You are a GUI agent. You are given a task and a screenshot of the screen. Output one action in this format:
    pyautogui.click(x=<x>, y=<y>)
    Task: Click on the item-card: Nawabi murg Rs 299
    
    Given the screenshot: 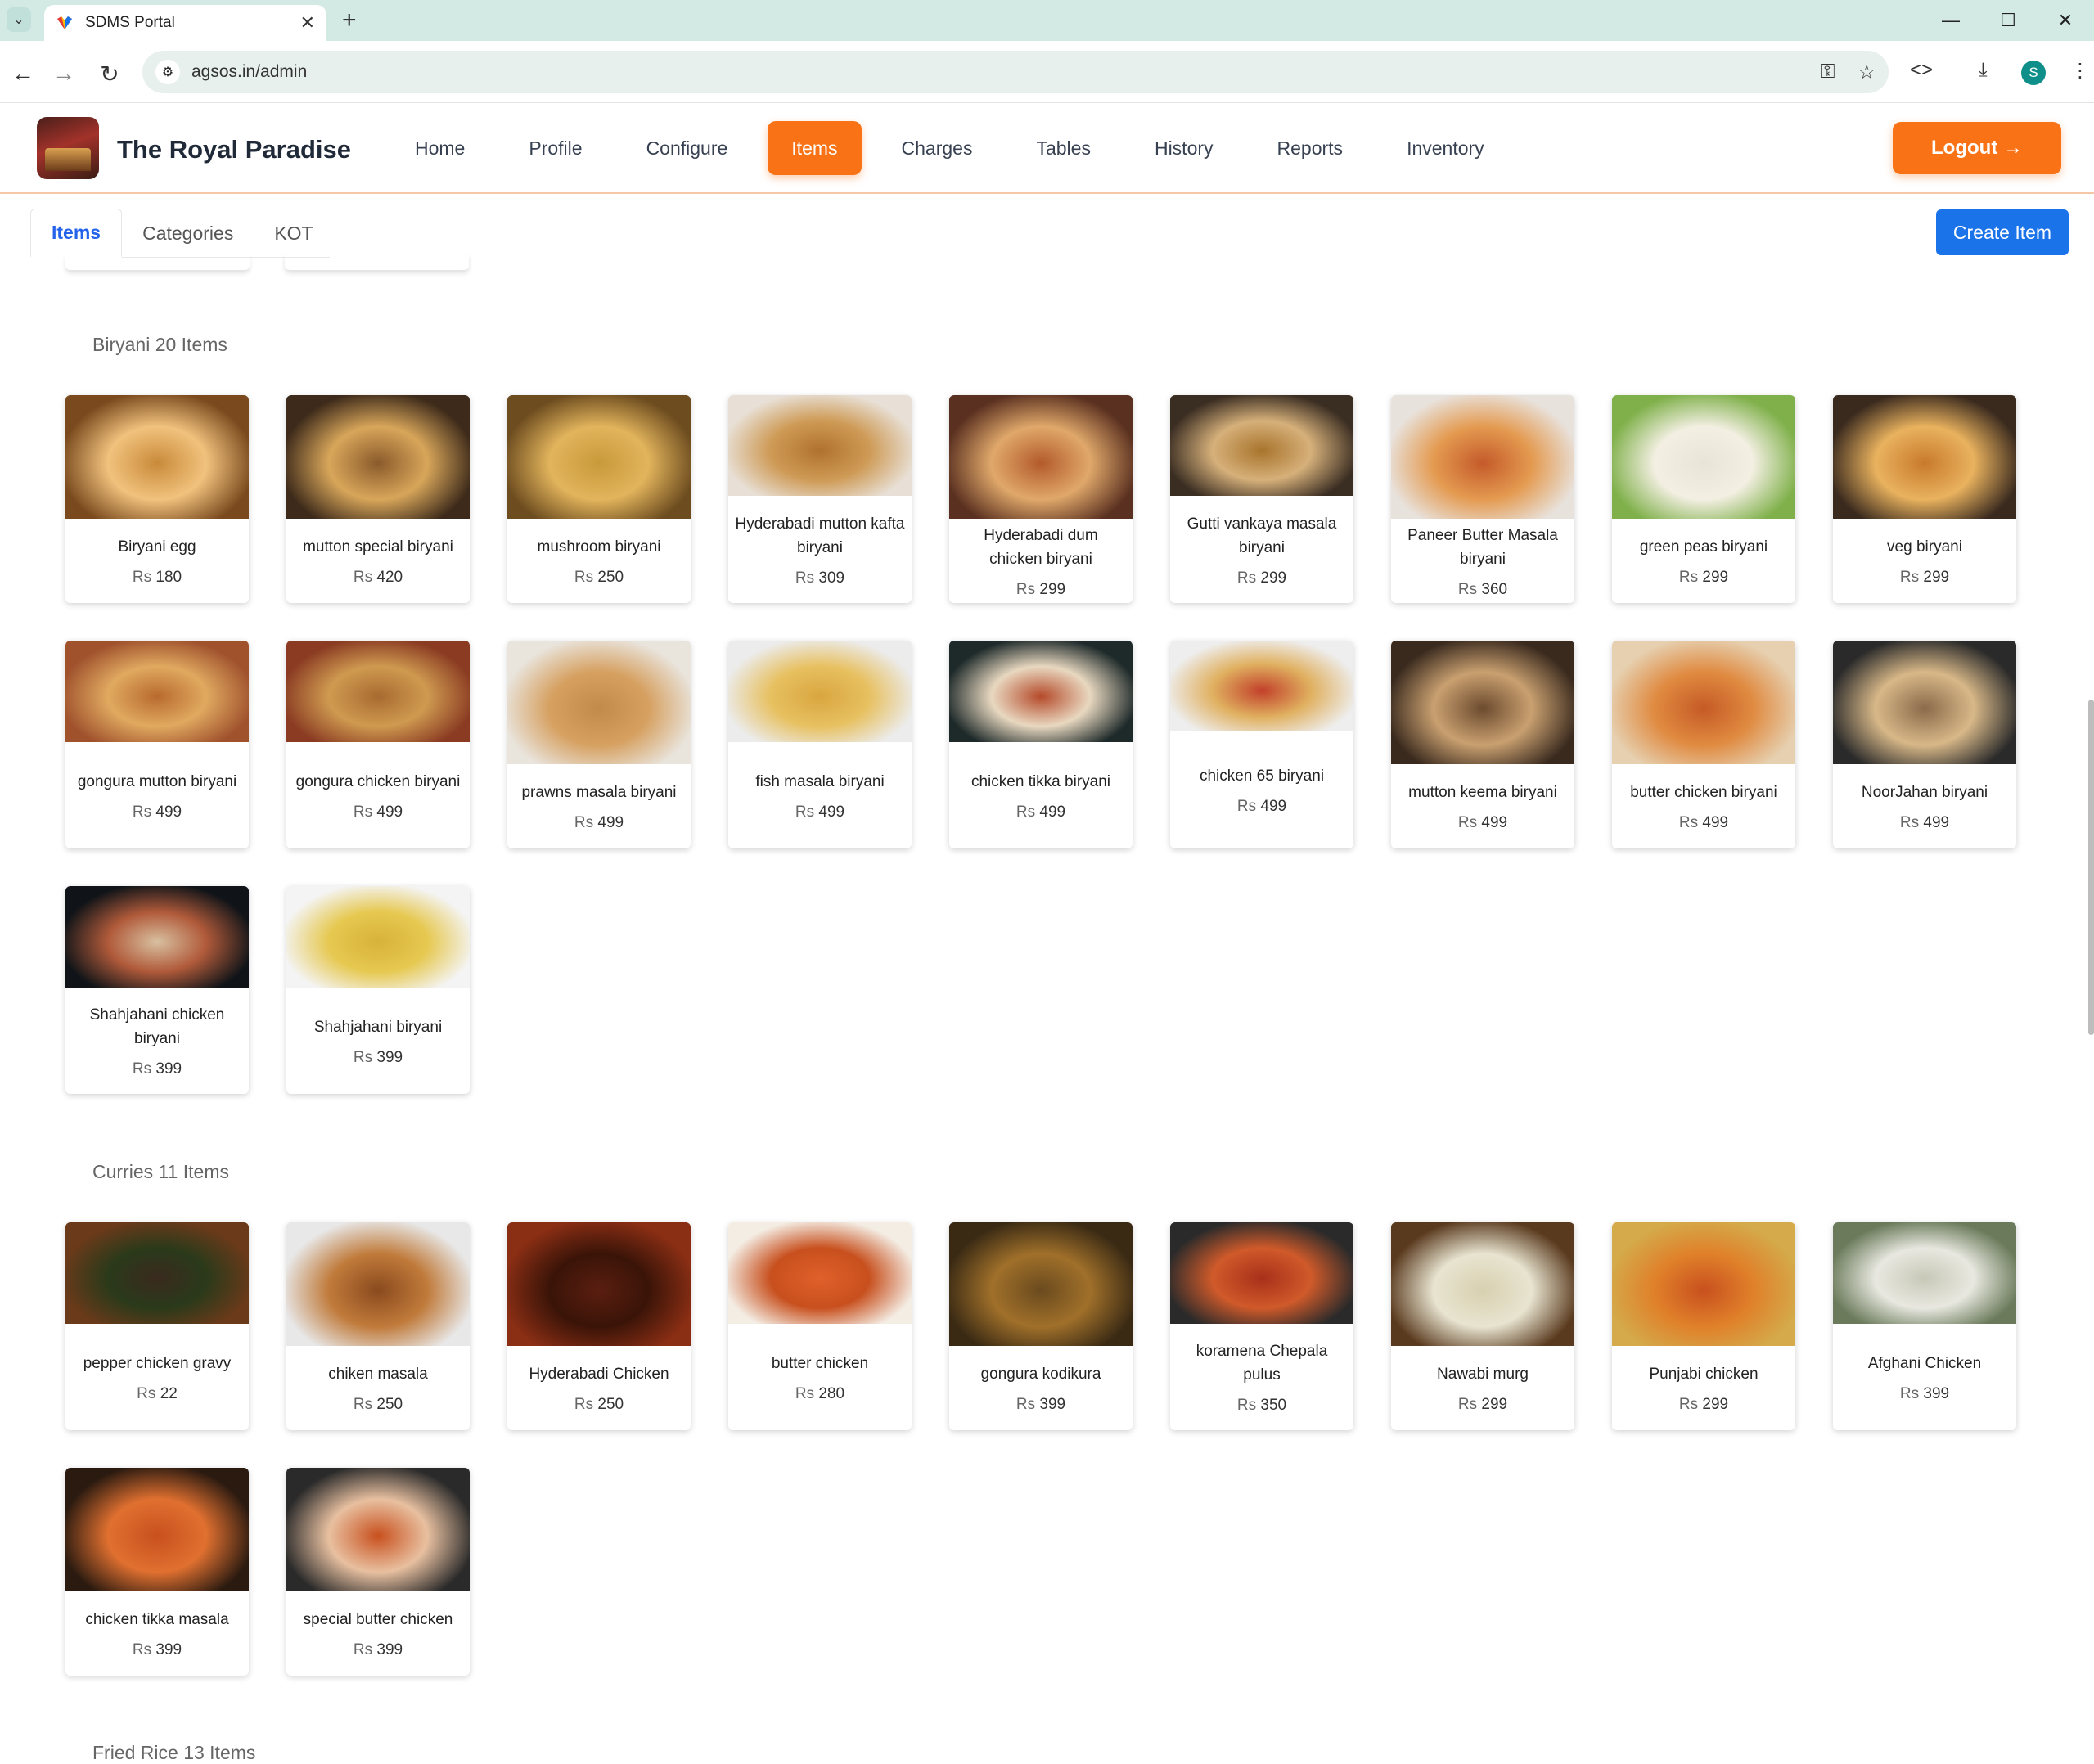 What is the action you would take?
    pyautogui.click(x=1482, y=1326)
    